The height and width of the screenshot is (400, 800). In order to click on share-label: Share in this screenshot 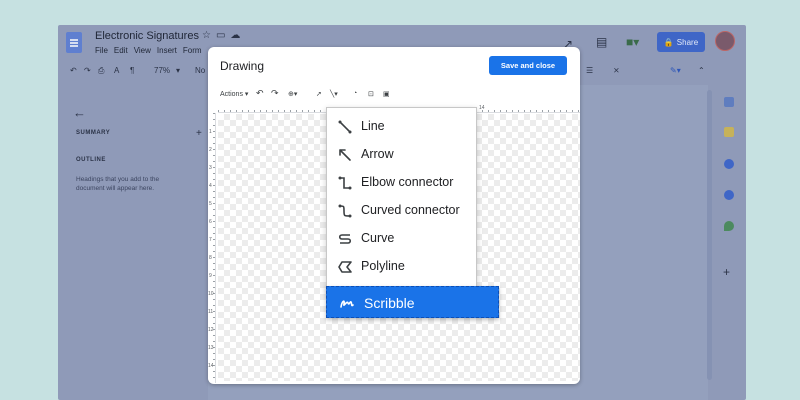, I will do `click(687, 42)`.